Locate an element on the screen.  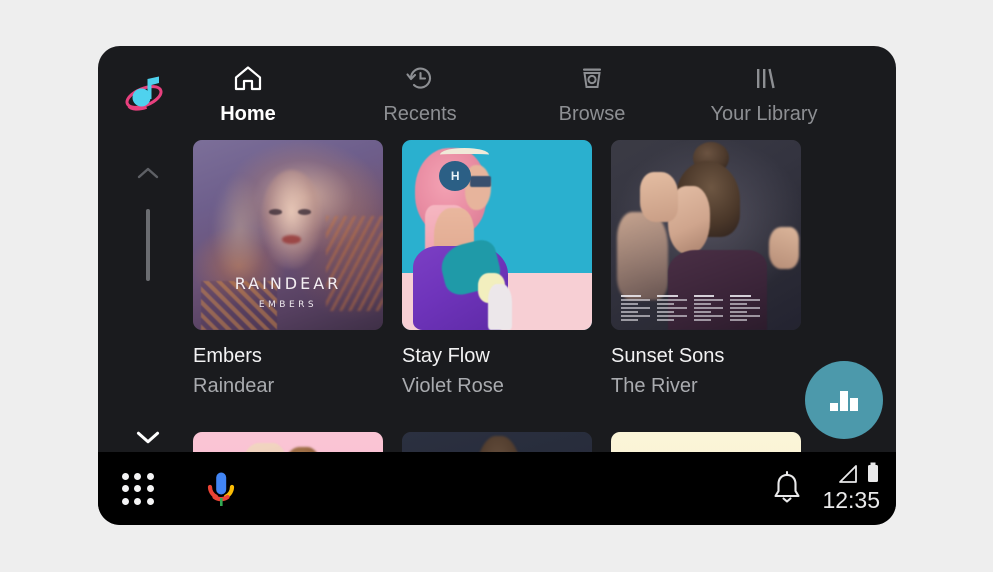
app-drawer-button is located at coordinates (138, 489).